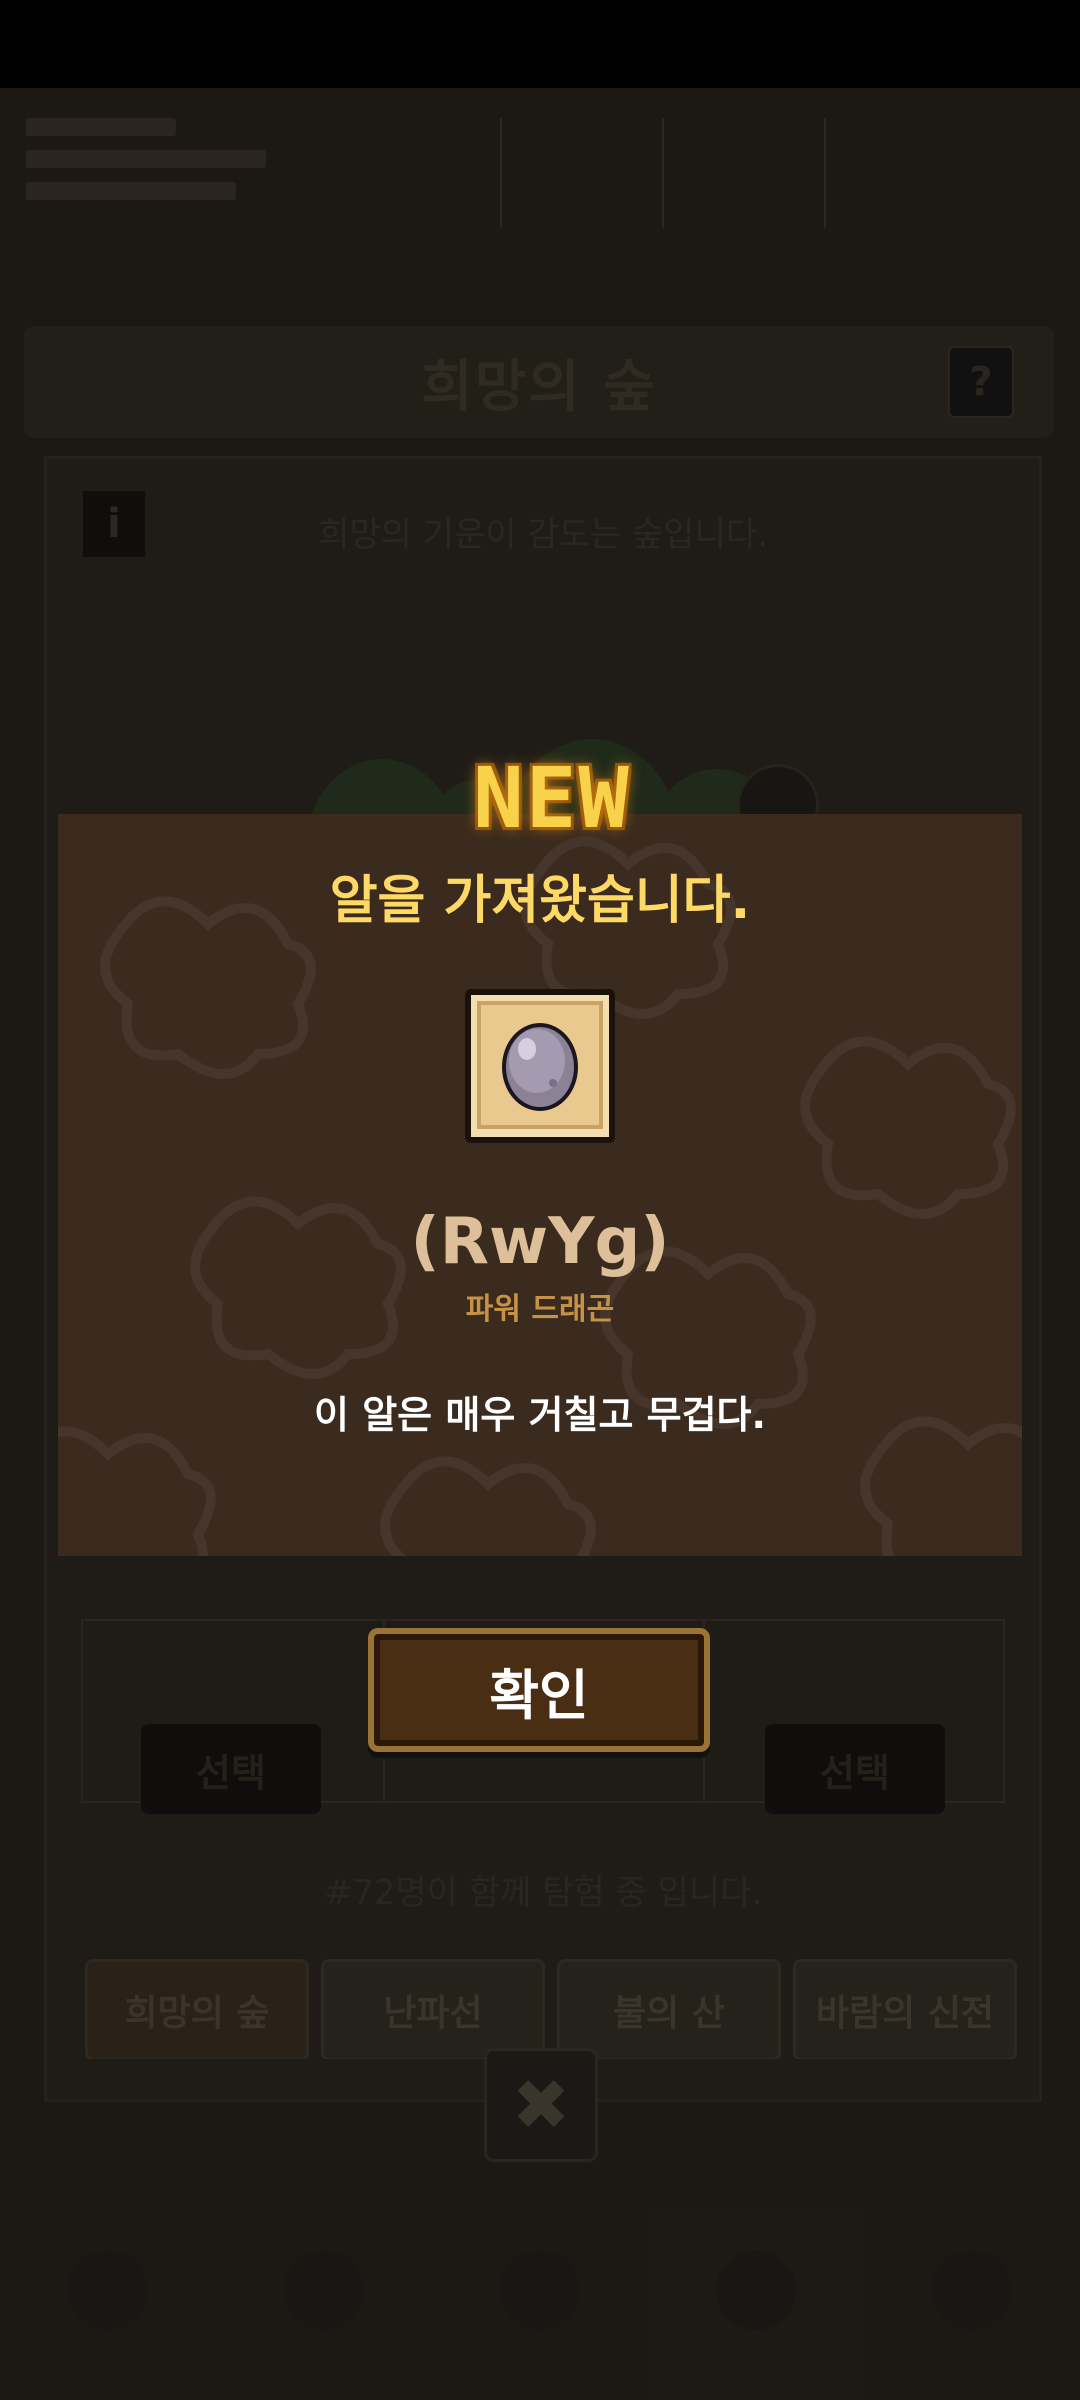  I want to click on egg-name: (RwYg), so click(540, 1242).